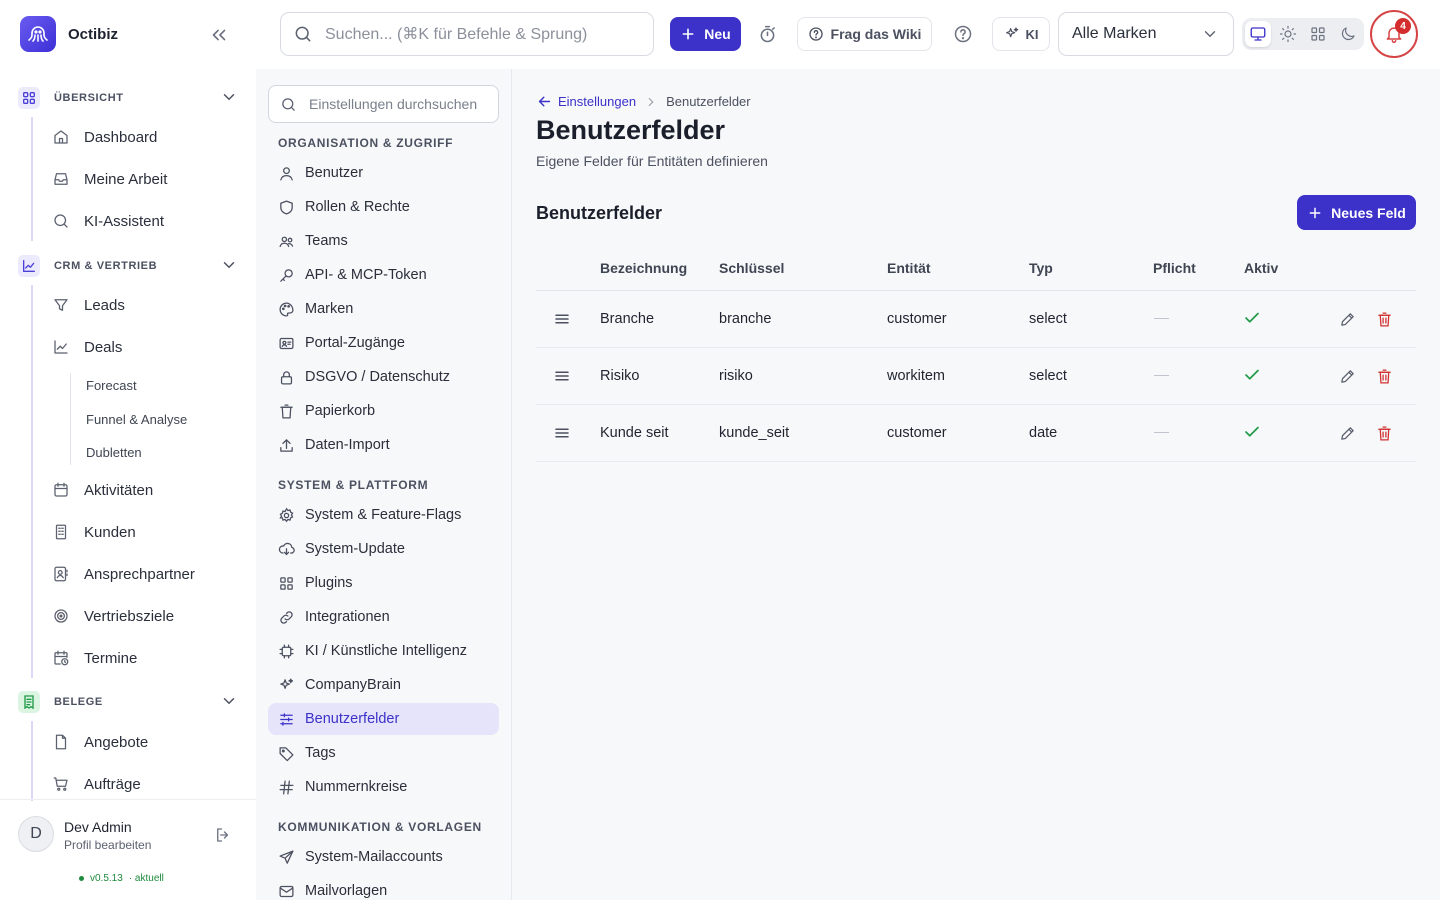 The height and width of the screenshot is (900, 1440). Describe the element at coordinates (767, 34) in the screenshot. I see `timer-icon` at that location.